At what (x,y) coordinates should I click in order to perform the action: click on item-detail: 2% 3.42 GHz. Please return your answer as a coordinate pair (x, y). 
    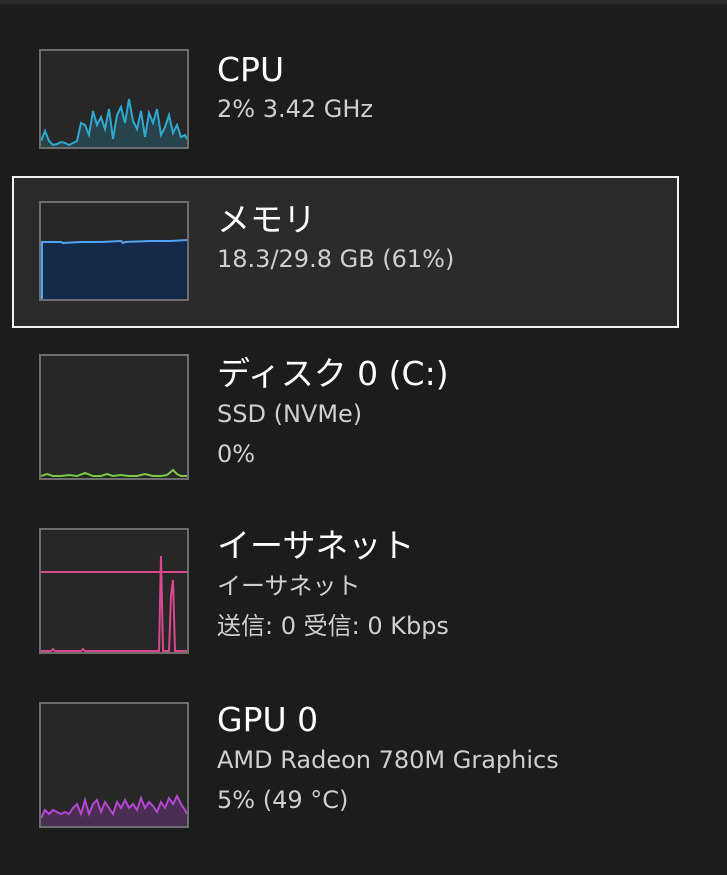
    Looking at the image, I should click on (295, 109).